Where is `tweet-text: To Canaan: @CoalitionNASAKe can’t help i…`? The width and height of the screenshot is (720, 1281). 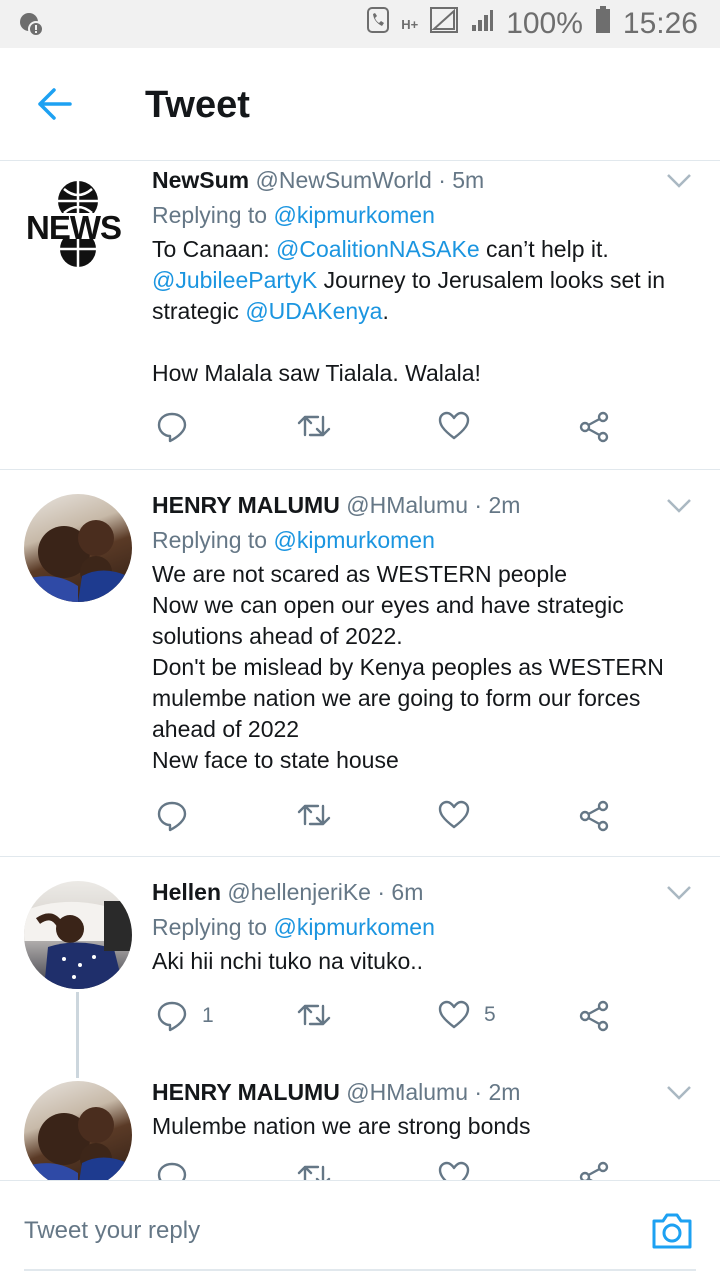
tweet-text: To Canaan: @CoalitionNASAKe can’t help i… is located at coordinates (416, 311).